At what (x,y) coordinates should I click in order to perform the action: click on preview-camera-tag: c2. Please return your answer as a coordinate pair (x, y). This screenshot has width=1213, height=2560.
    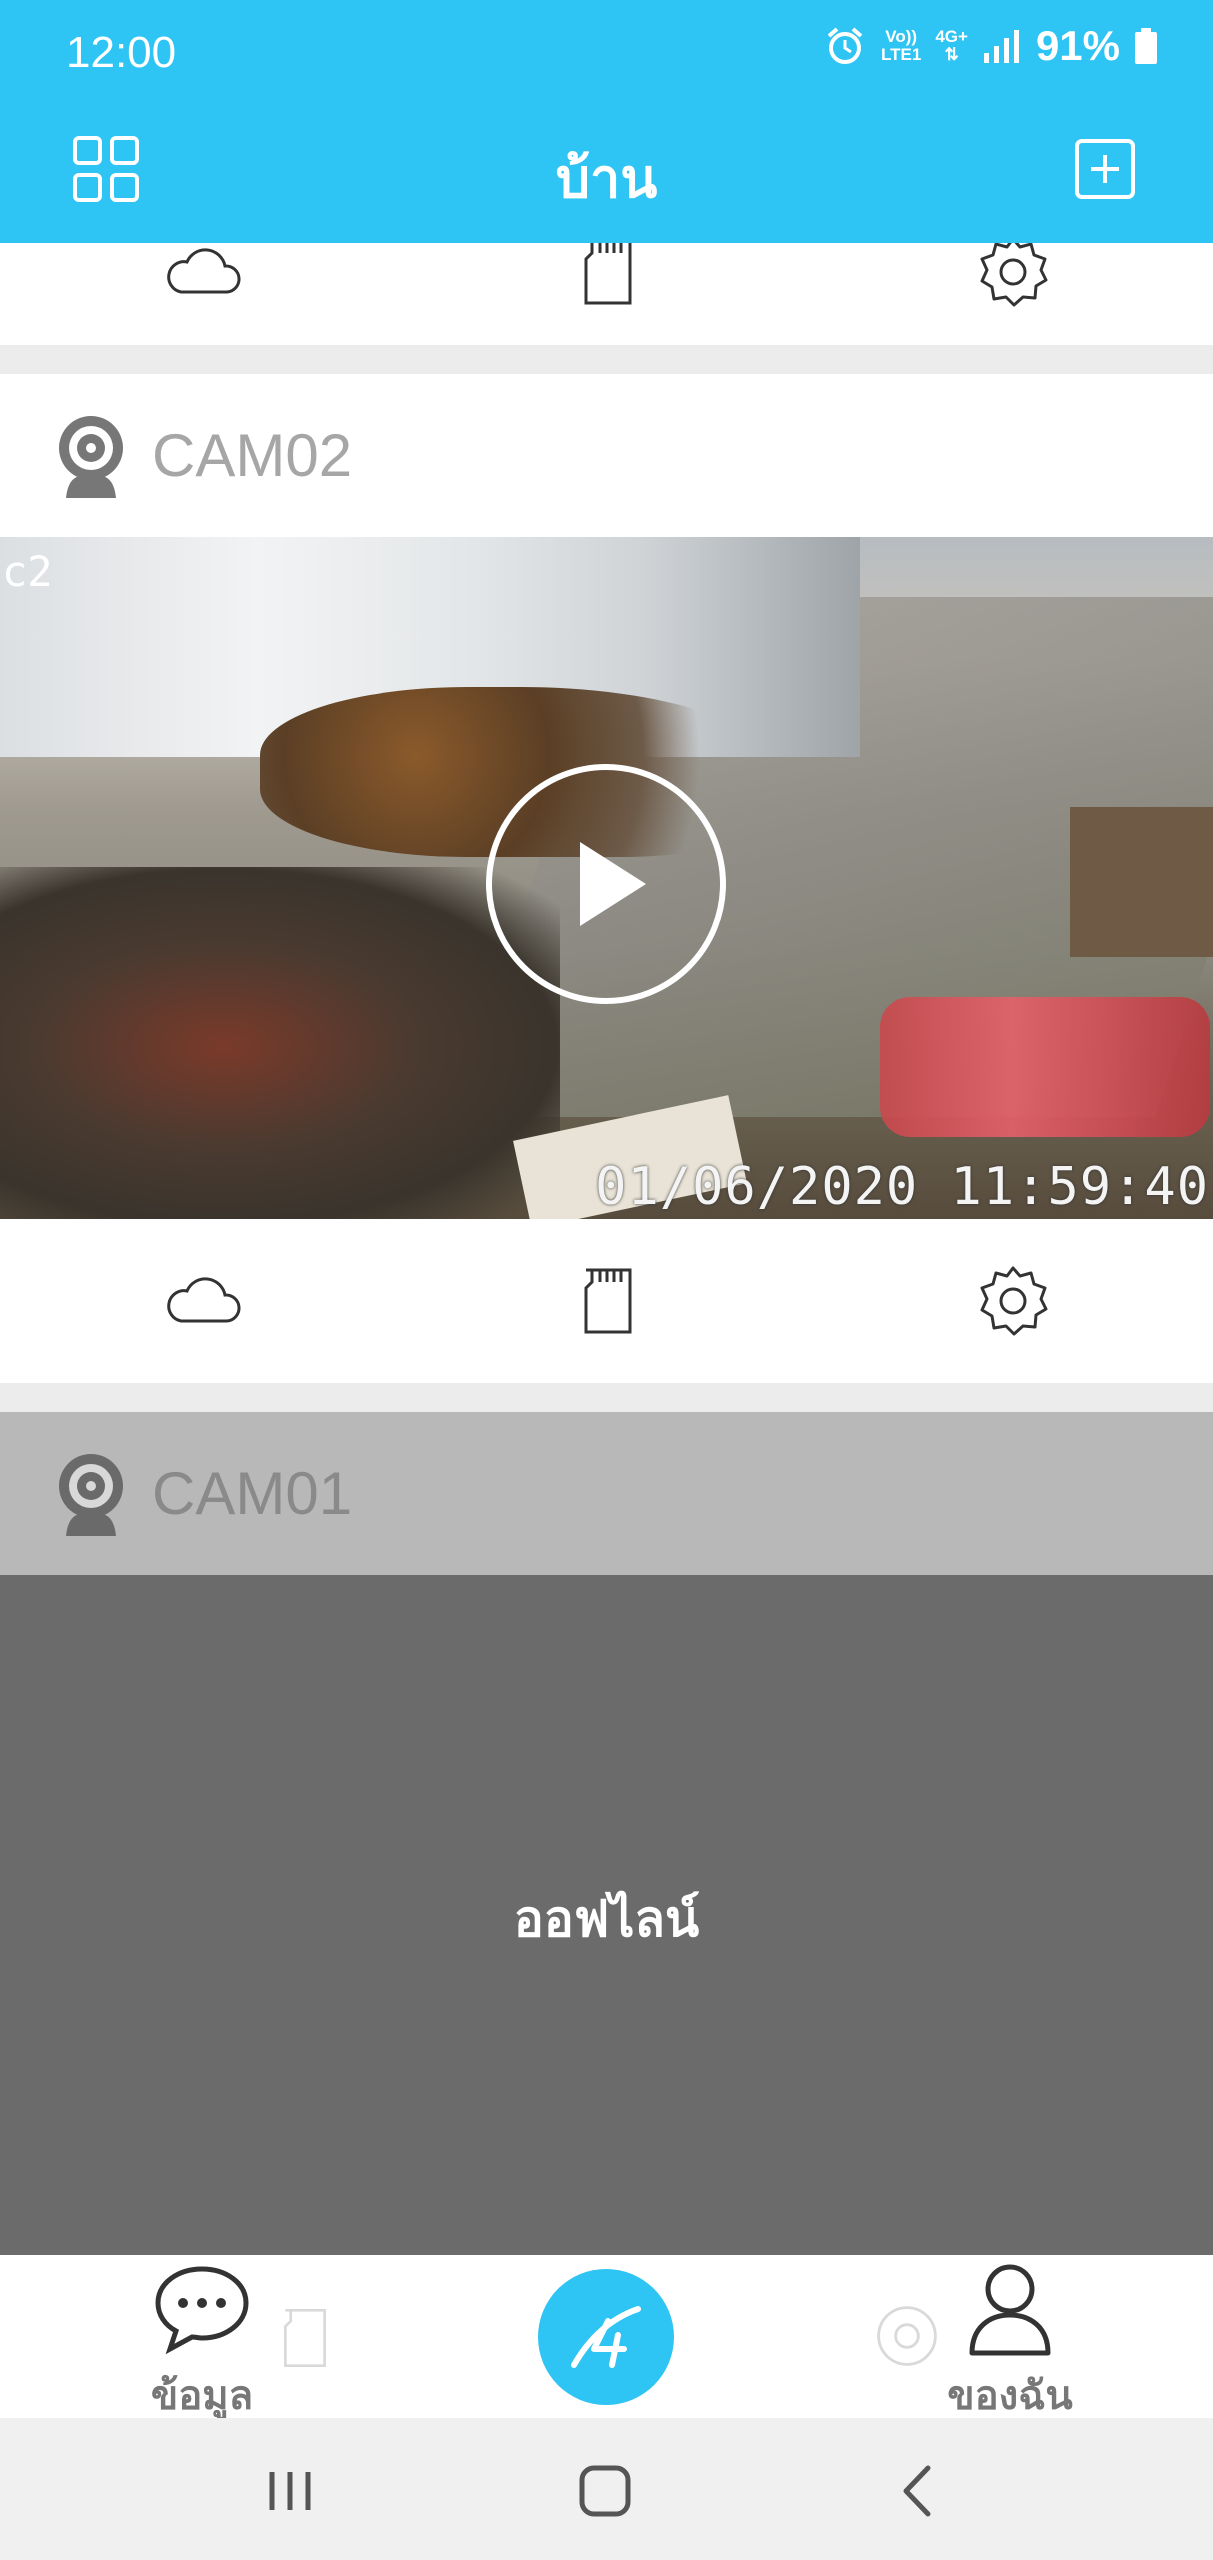
    Looking at the image, I should click on (27, 571).